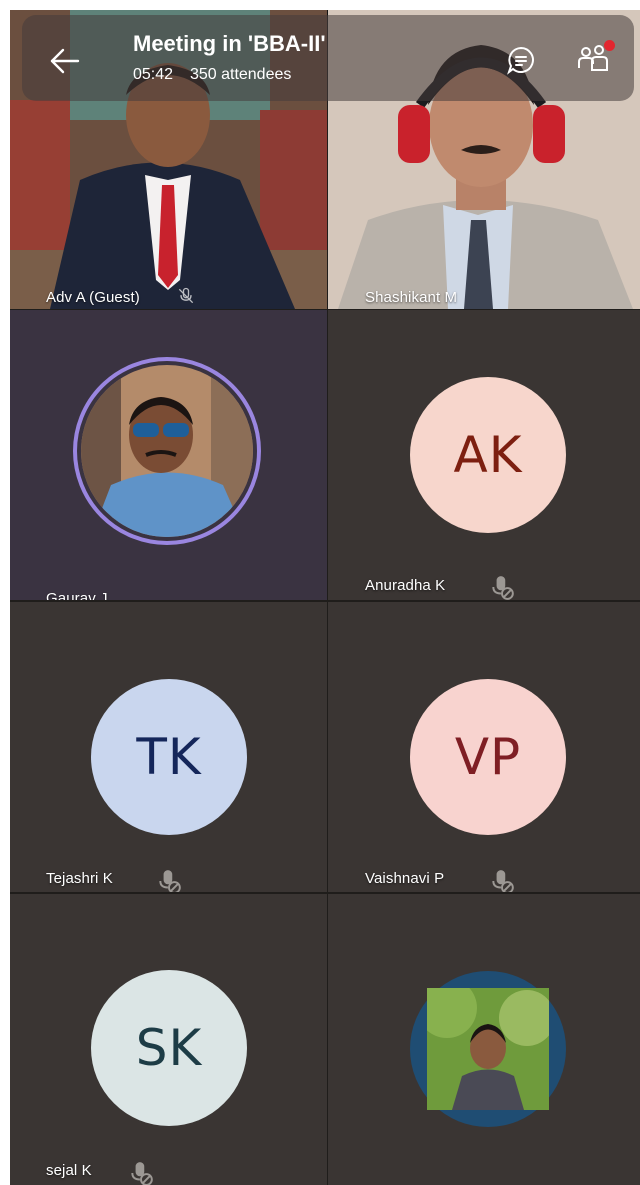 The width and height of the screenshot is (640, 1185). I want to click on attendee-count: 350 attendees, so click(240, 74).